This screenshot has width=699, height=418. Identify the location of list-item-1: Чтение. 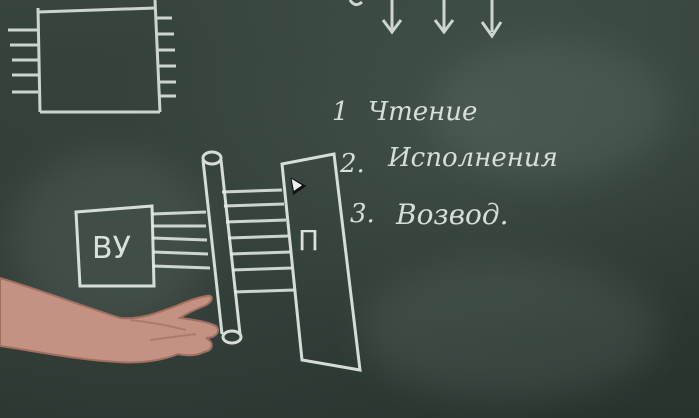
(422, 112).